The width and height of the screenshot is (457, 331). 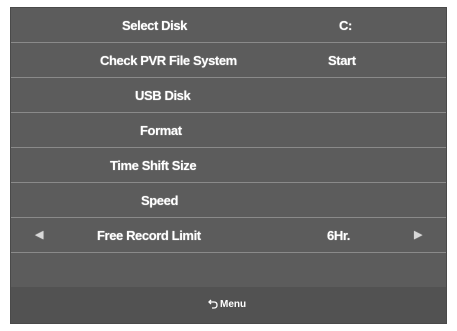 What do you see at coordinates (228, 235) in the screenshot?
I see `menu-row-free-record-limit: ◀ Free Record Limit 6Hr. ▶` at bounding box center [228, 235].